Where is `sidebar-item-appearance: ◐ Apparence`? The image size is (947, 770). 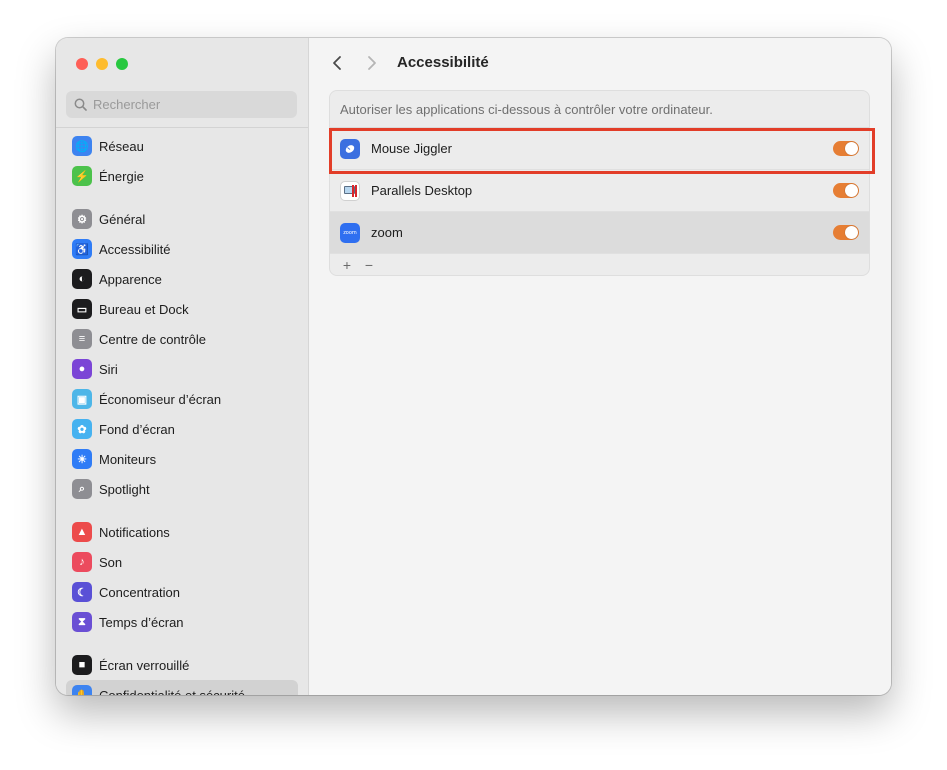 sidebar-item-appearance: ◐ Apparence is located at coordinates (182, 279).